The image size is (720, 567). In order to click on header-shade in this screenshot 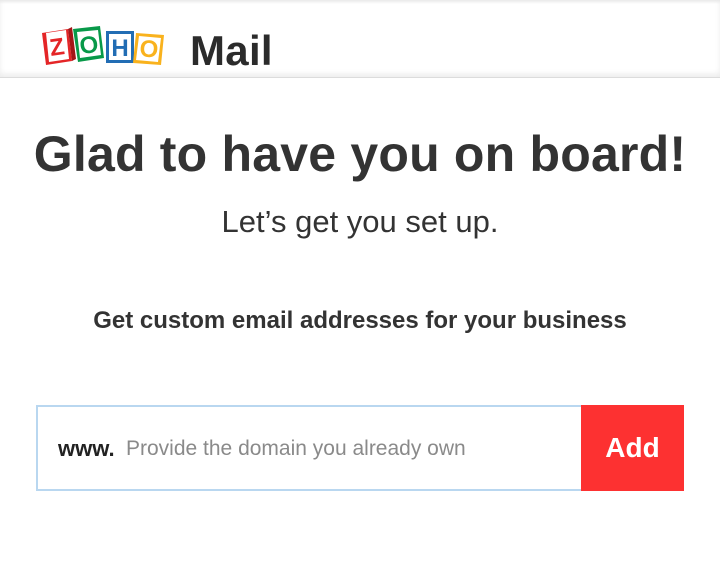, I will do `click(360, 2)`.